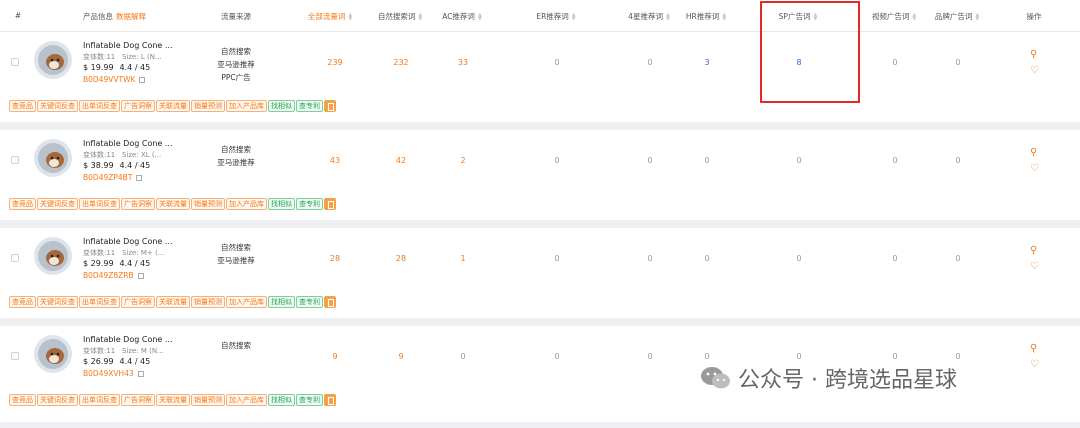 The height and width of the screenshot is (428, 1080). I want to click on ac-words-count: 1, so click(462, 258).